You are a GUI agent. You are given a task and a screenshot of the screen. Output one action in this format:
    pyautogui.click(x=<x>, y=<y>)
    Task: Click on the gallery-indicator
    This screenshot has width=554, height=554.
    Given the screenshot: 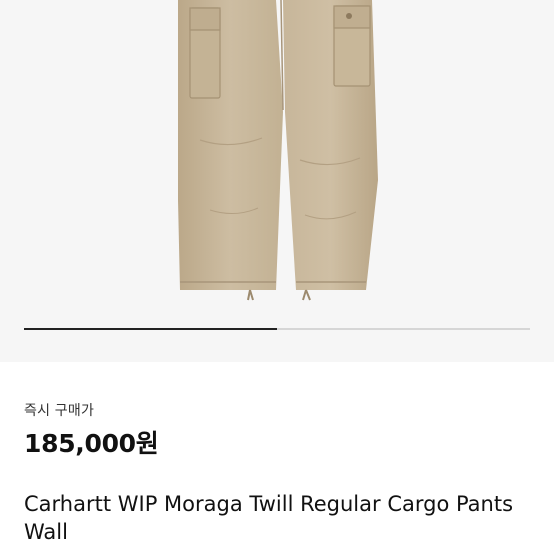 What is the action you would take?
    pyautogui.click(x=277, y=329)
    